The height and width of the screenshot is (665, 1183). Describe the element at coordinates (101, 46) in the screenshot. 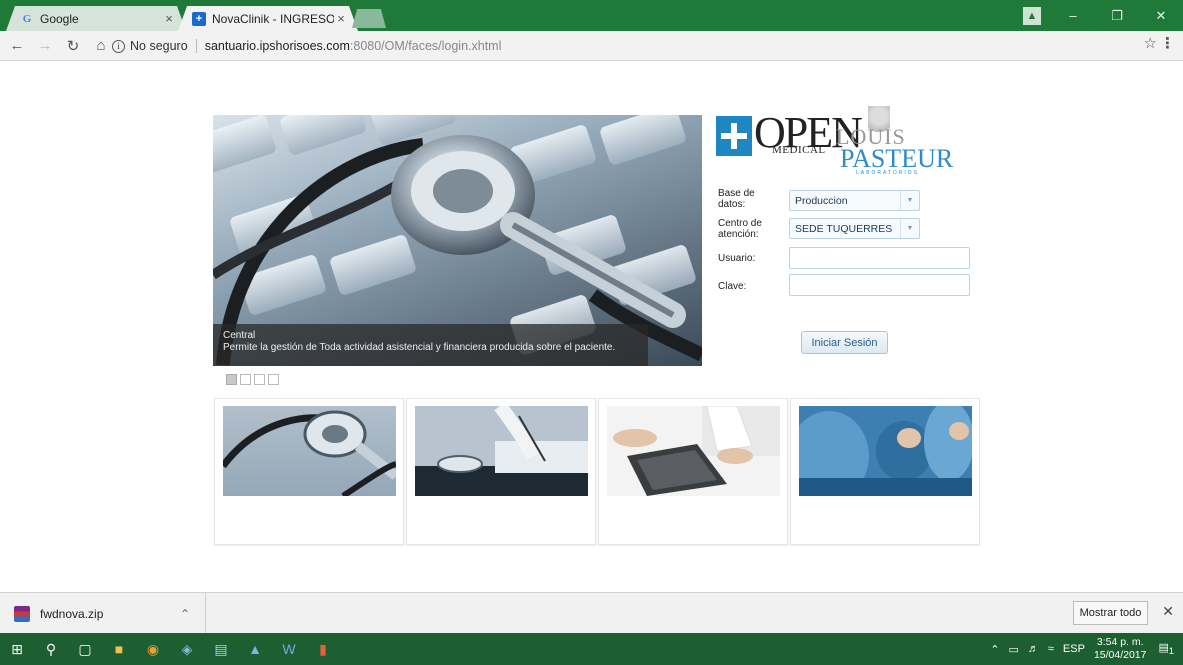

I see `home-icon: ⌂` at that location.